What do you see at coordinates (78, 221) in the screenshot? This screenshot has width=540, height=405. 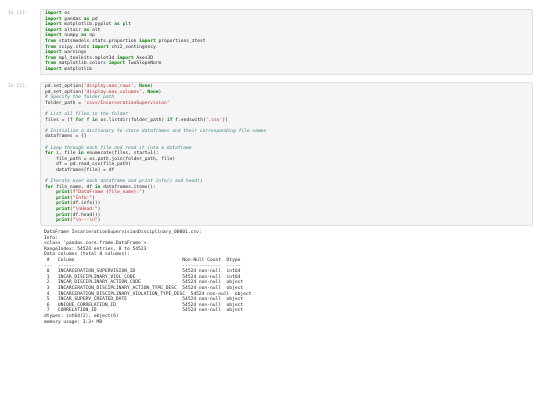 I see `code-line: print("\n---\n")` at bounding box center [78, 221].